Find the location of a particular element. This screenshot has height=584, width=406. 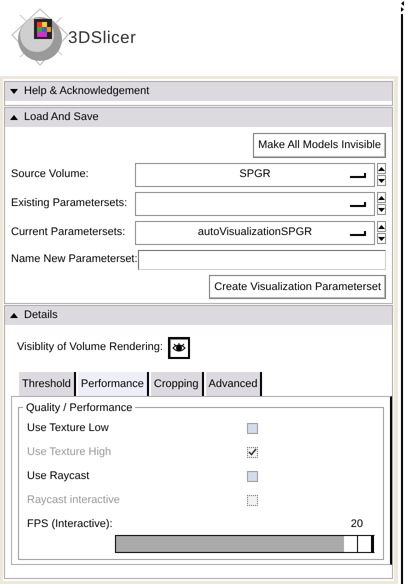

section-header: Help & Acknowledgement is located at coordinates (198, 91).